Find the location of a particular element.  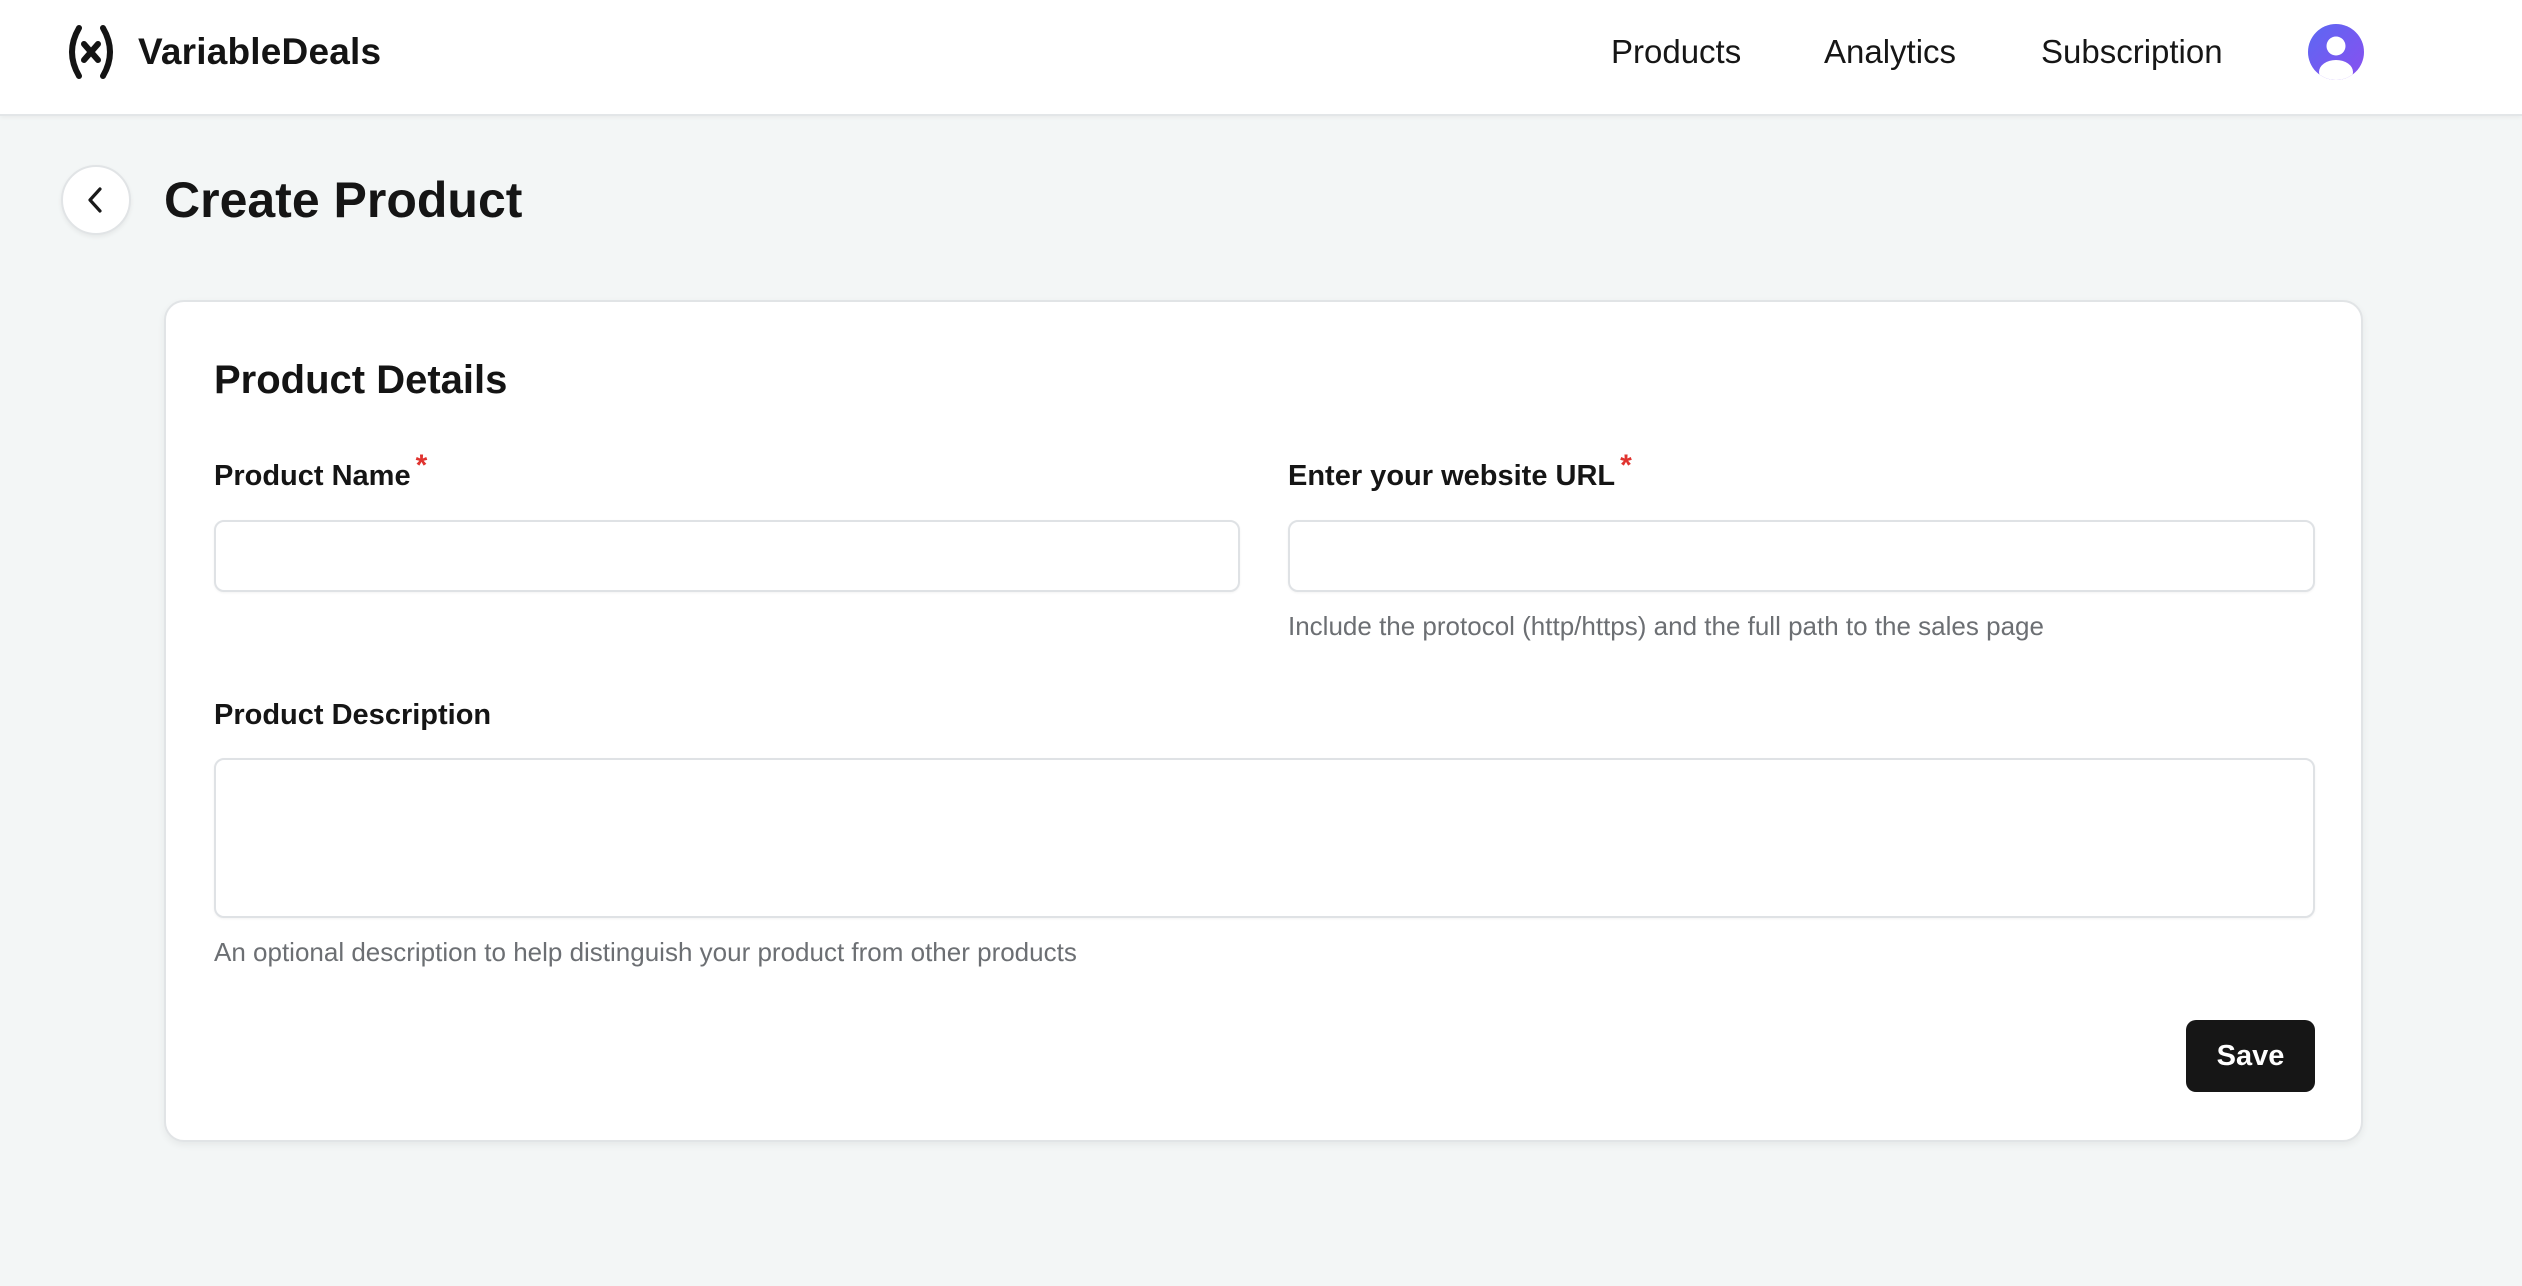

website-url-label: Enter your website URL * is located at coordinates (1460, 472).